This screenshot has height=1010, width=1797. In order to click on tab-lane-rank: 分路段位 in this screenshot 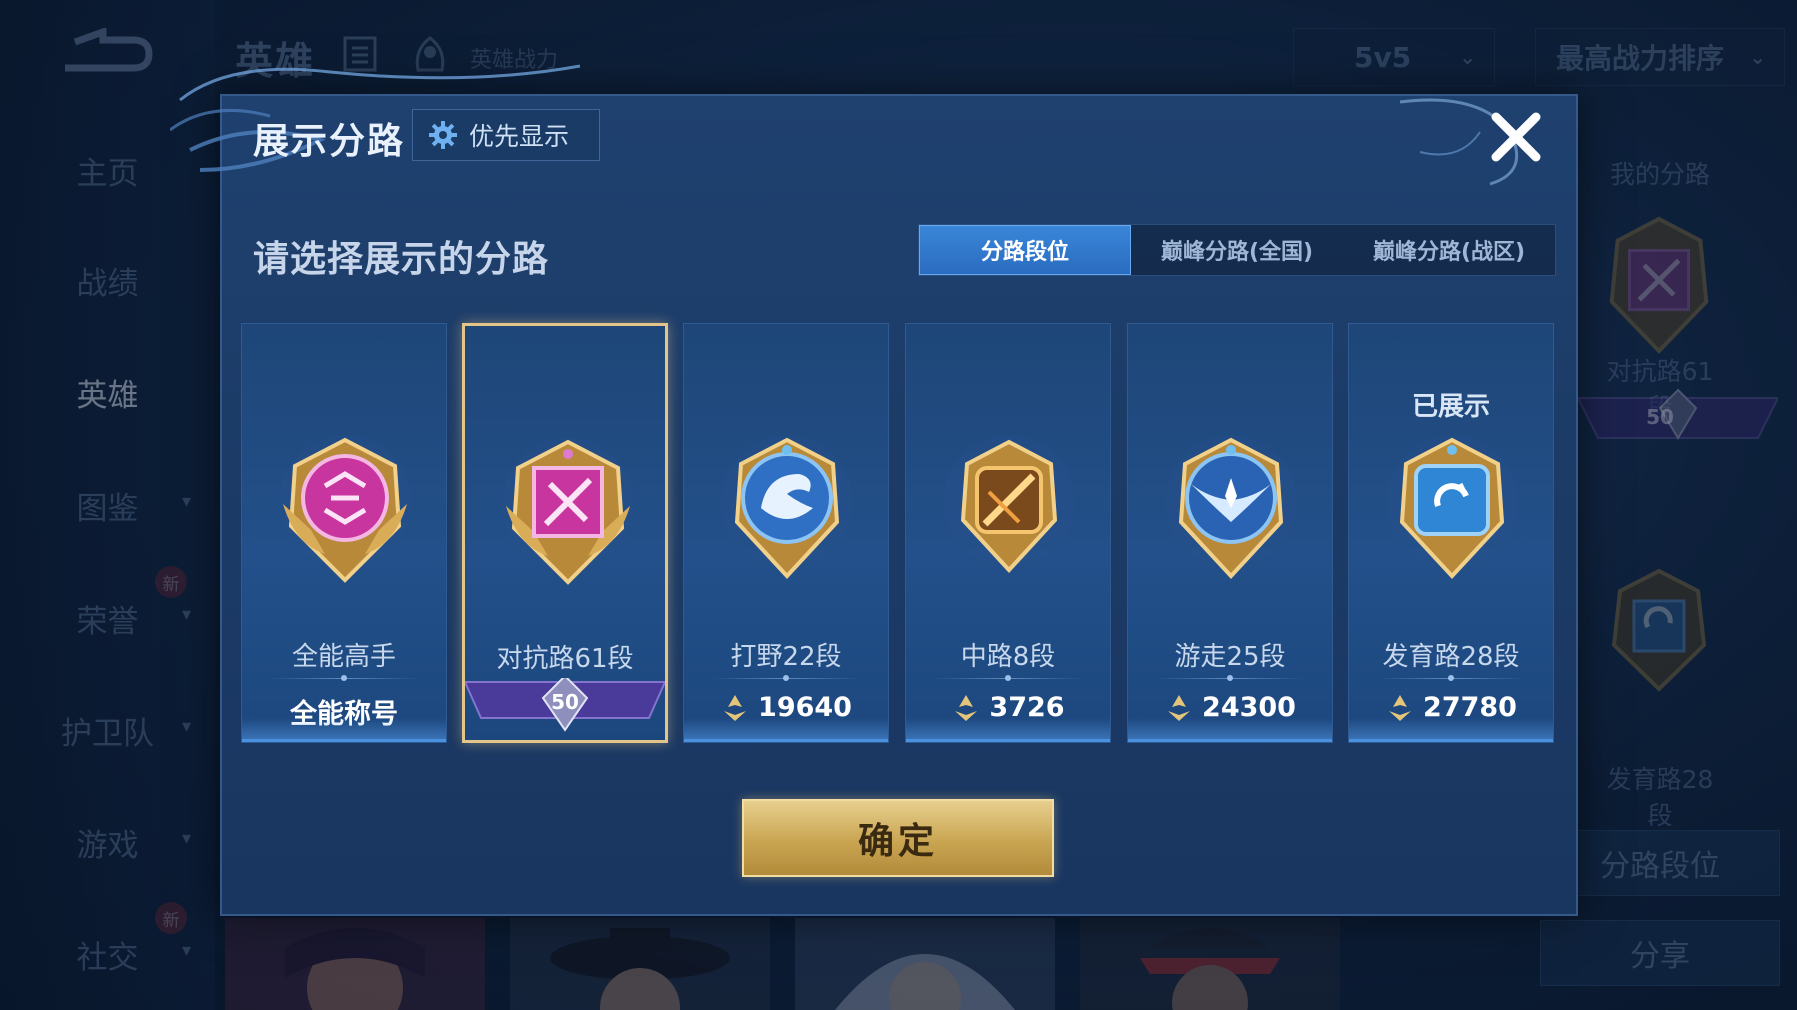, I will do `click(1025, 250)`.